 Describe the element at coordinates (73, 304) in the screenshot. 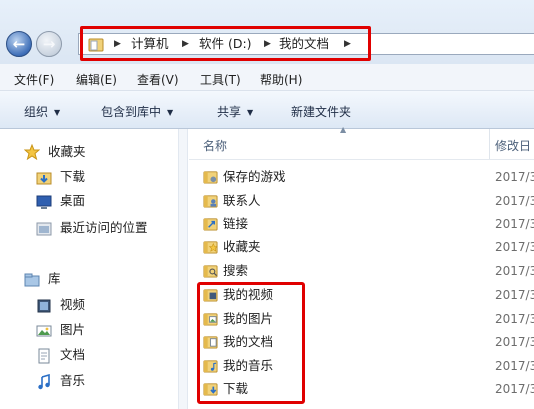

I see `nav-videos-label: 视频` at that location.